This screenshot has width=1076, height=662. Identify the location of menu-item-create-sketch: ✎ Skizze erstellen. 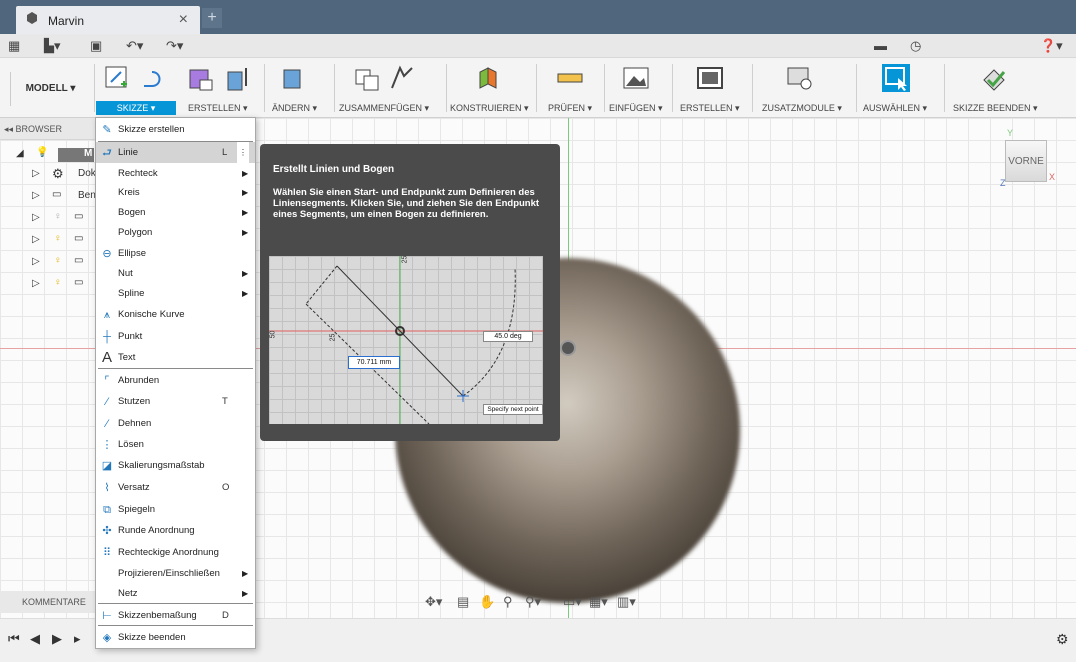
(175, 129).